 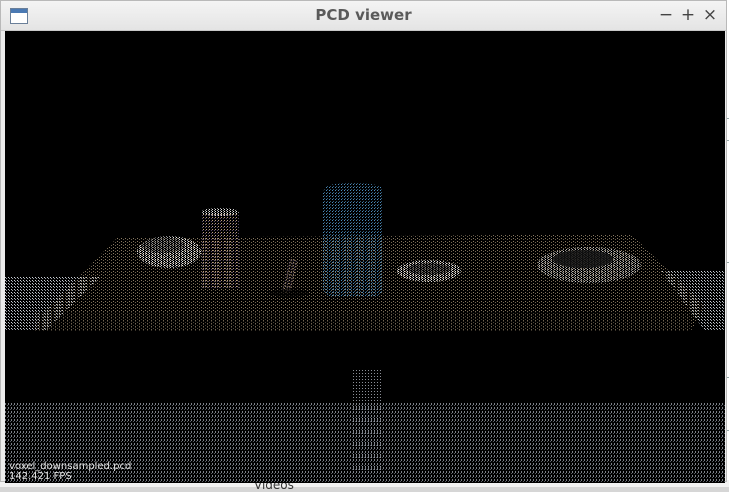 What do you see at coordinates (370, 463) in the screenshot?
I see `floor-center-points` at bounding box center [370, 463].